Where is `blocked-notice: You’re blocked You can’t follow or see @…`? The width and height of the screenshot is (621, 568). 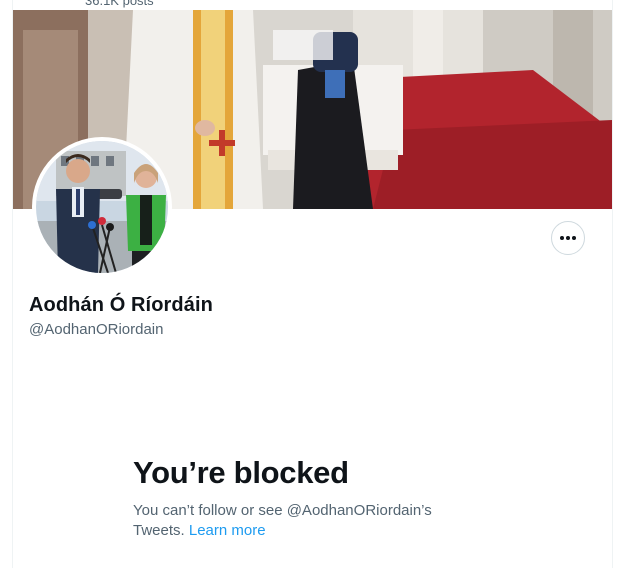 blocked-notice: You’re blocked You can’t follow or see @… is located at coordinates (293, 498).